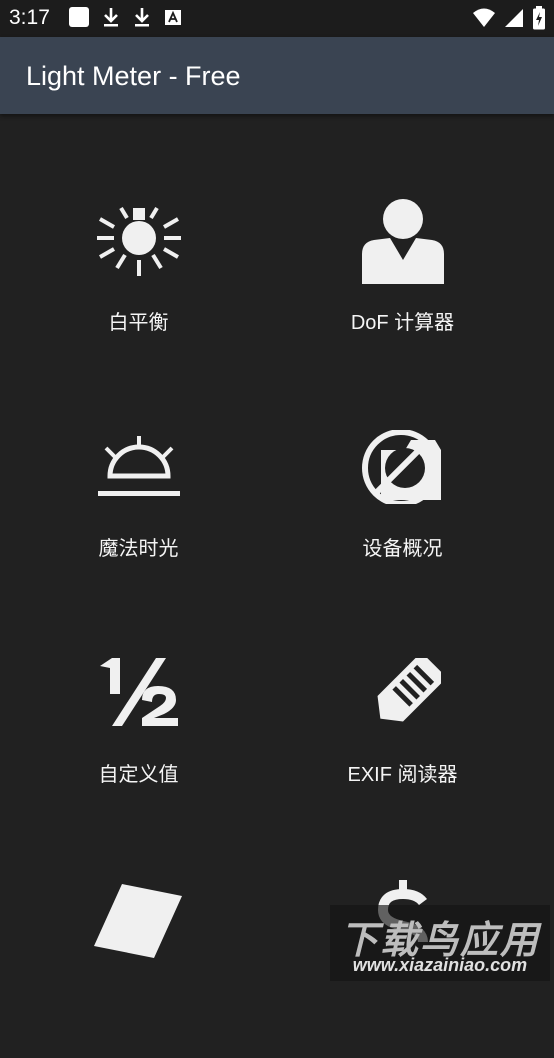  Describe the element at coordinates (138, 775) in the screenshot. I see `menu-item-label: 自定义值` at that location.